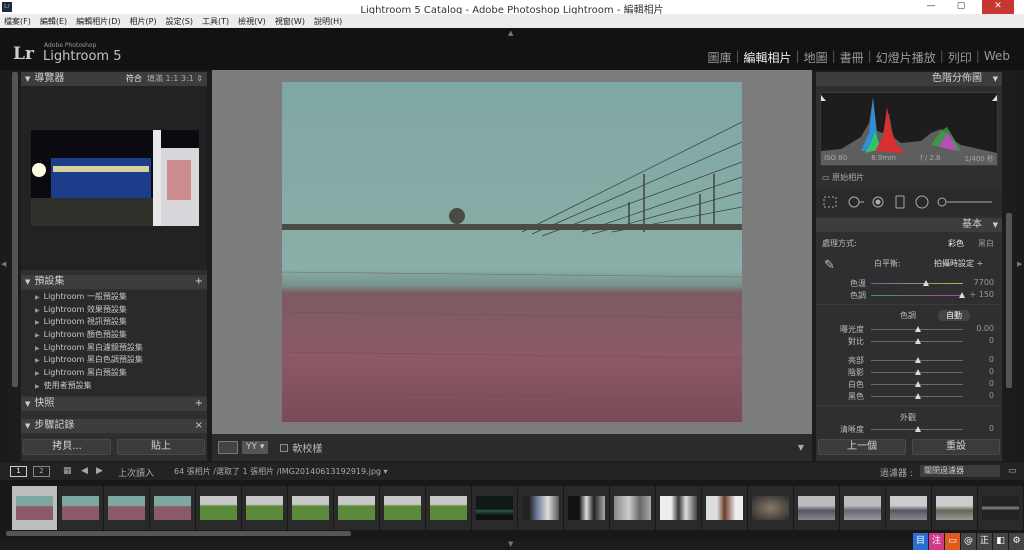 This screenshot has width=1024, height=550. What do you see at coordinates (114, 79) in the screenshot?
I see `navigator-header: ▼ 導覽器 符合 填滿 1:1 3:1 ⇕` at bounding box center [114, 79].